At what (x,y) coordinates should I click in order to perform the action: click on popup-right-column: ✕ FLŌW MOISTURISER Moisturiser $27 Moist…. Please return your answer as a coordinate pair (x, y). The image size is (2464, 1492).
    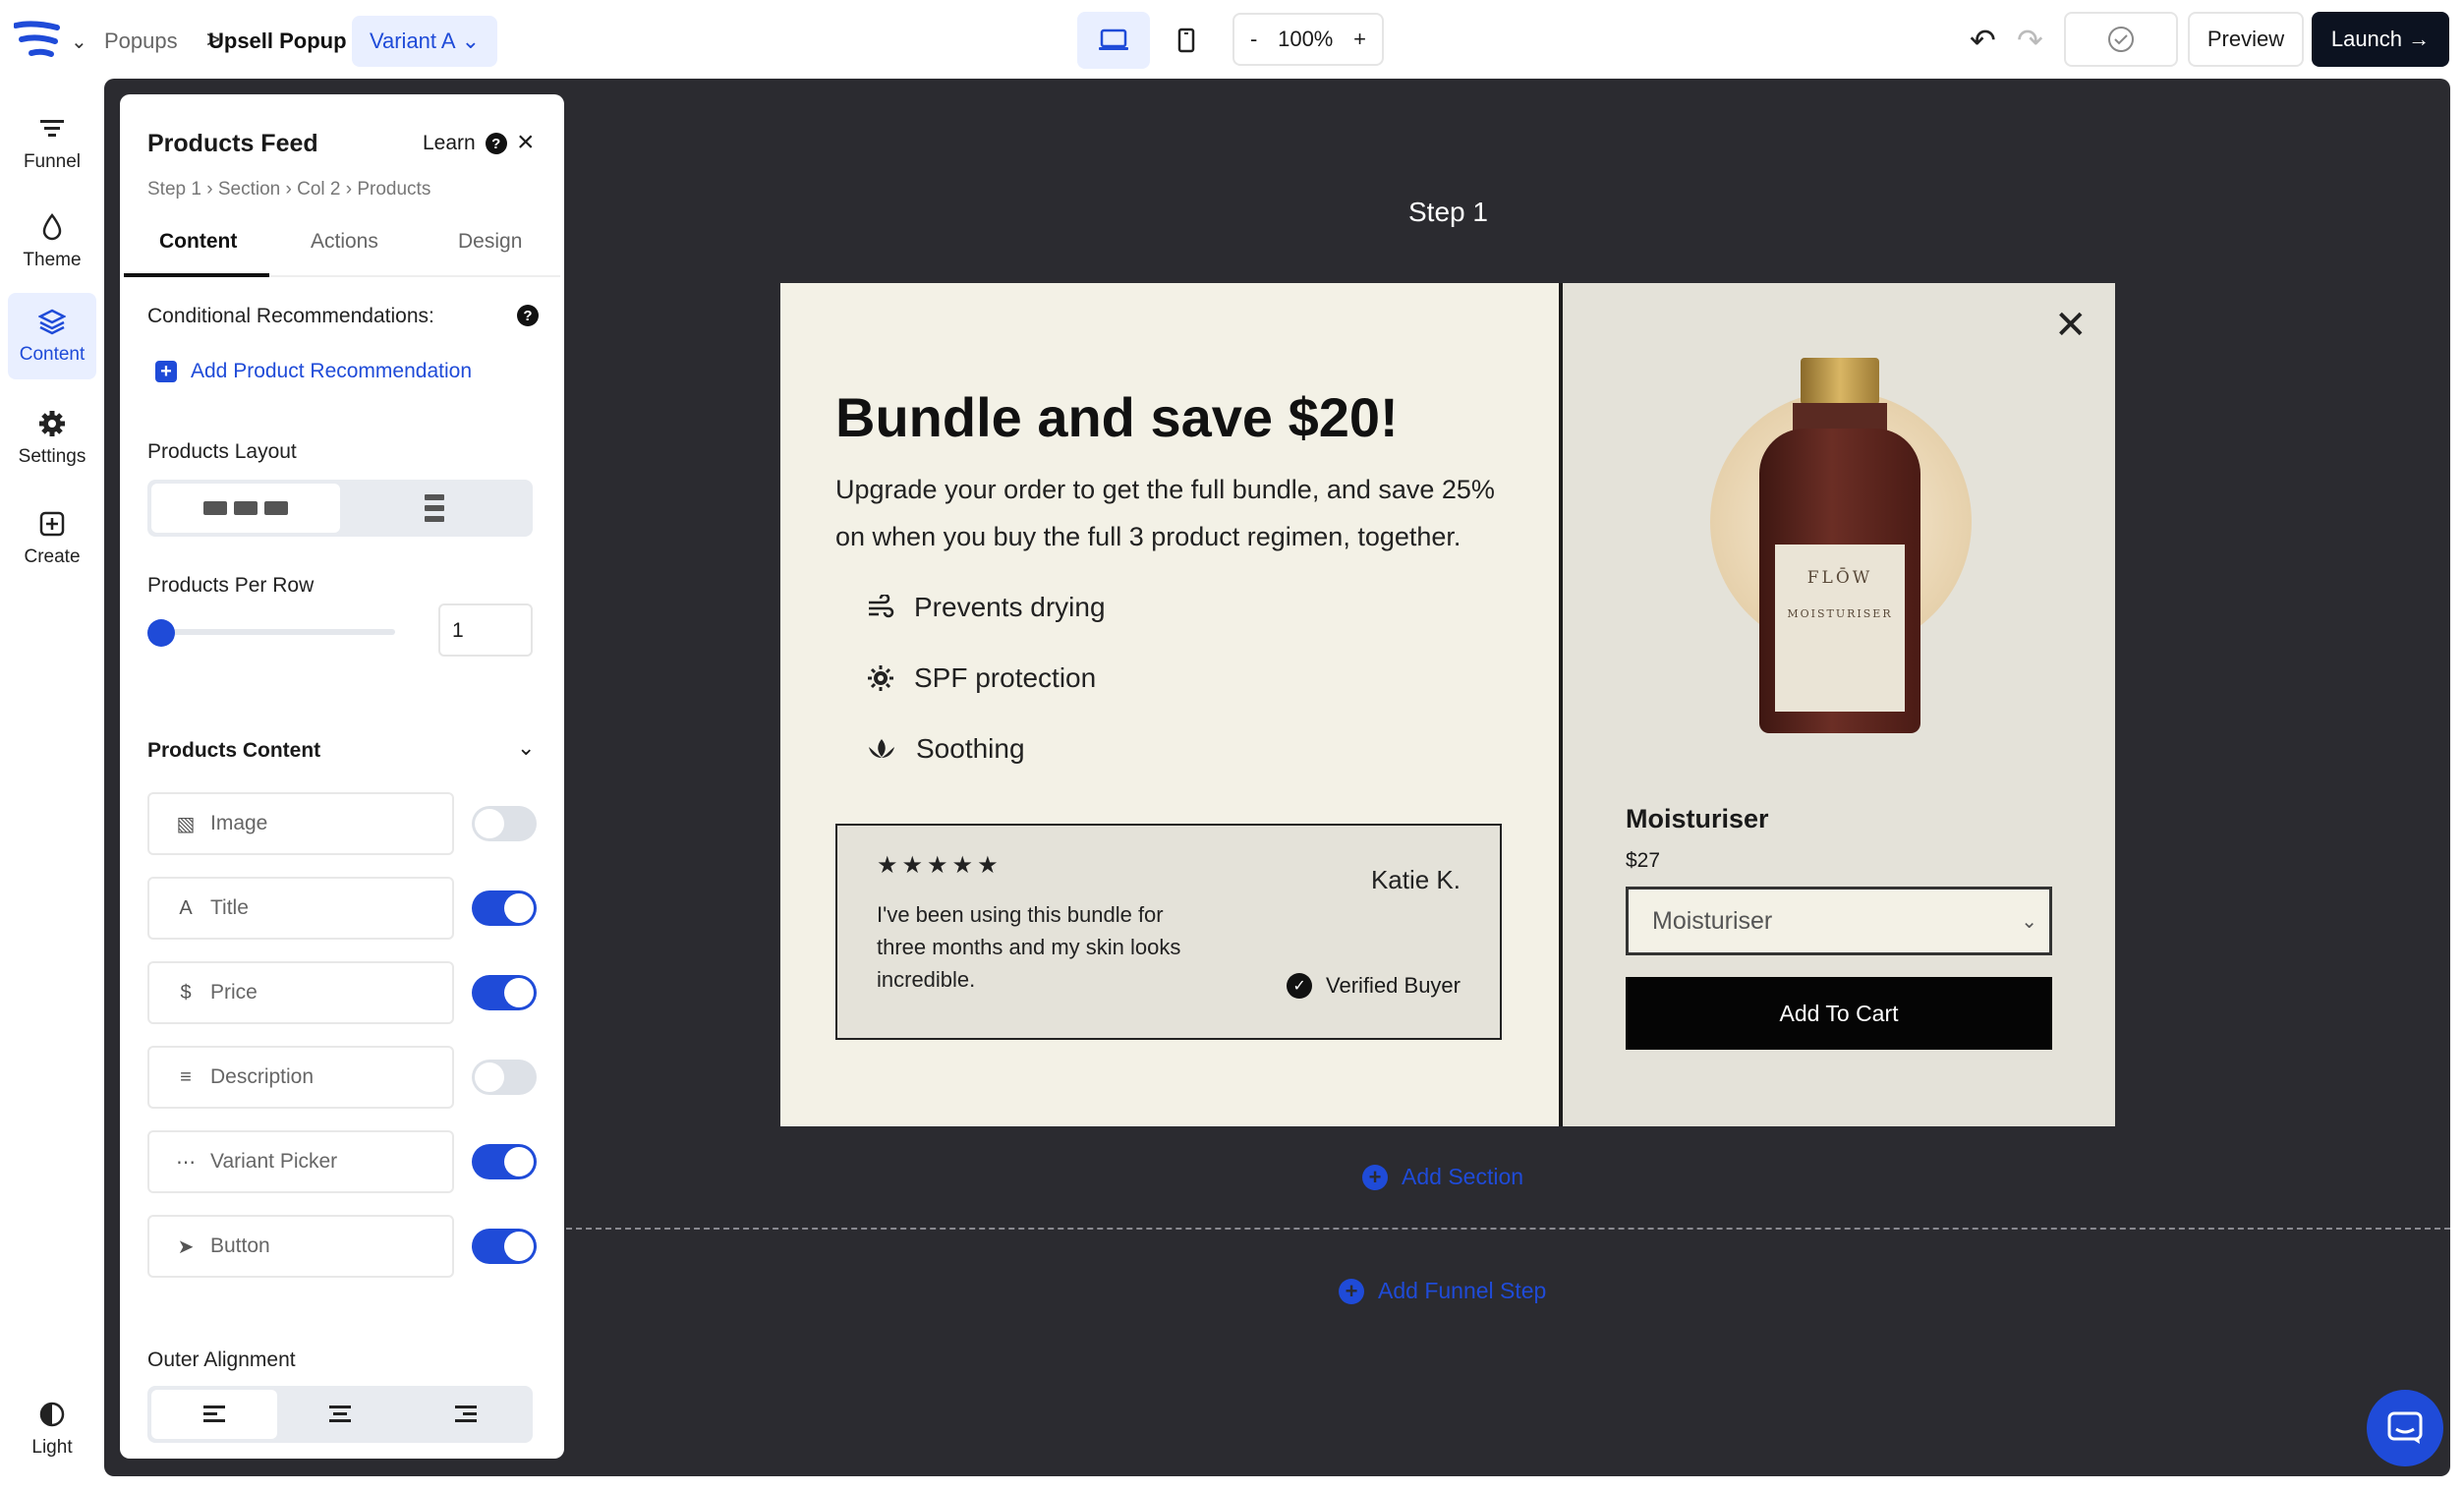
    Looking at the image, I should click on (1839, 704).